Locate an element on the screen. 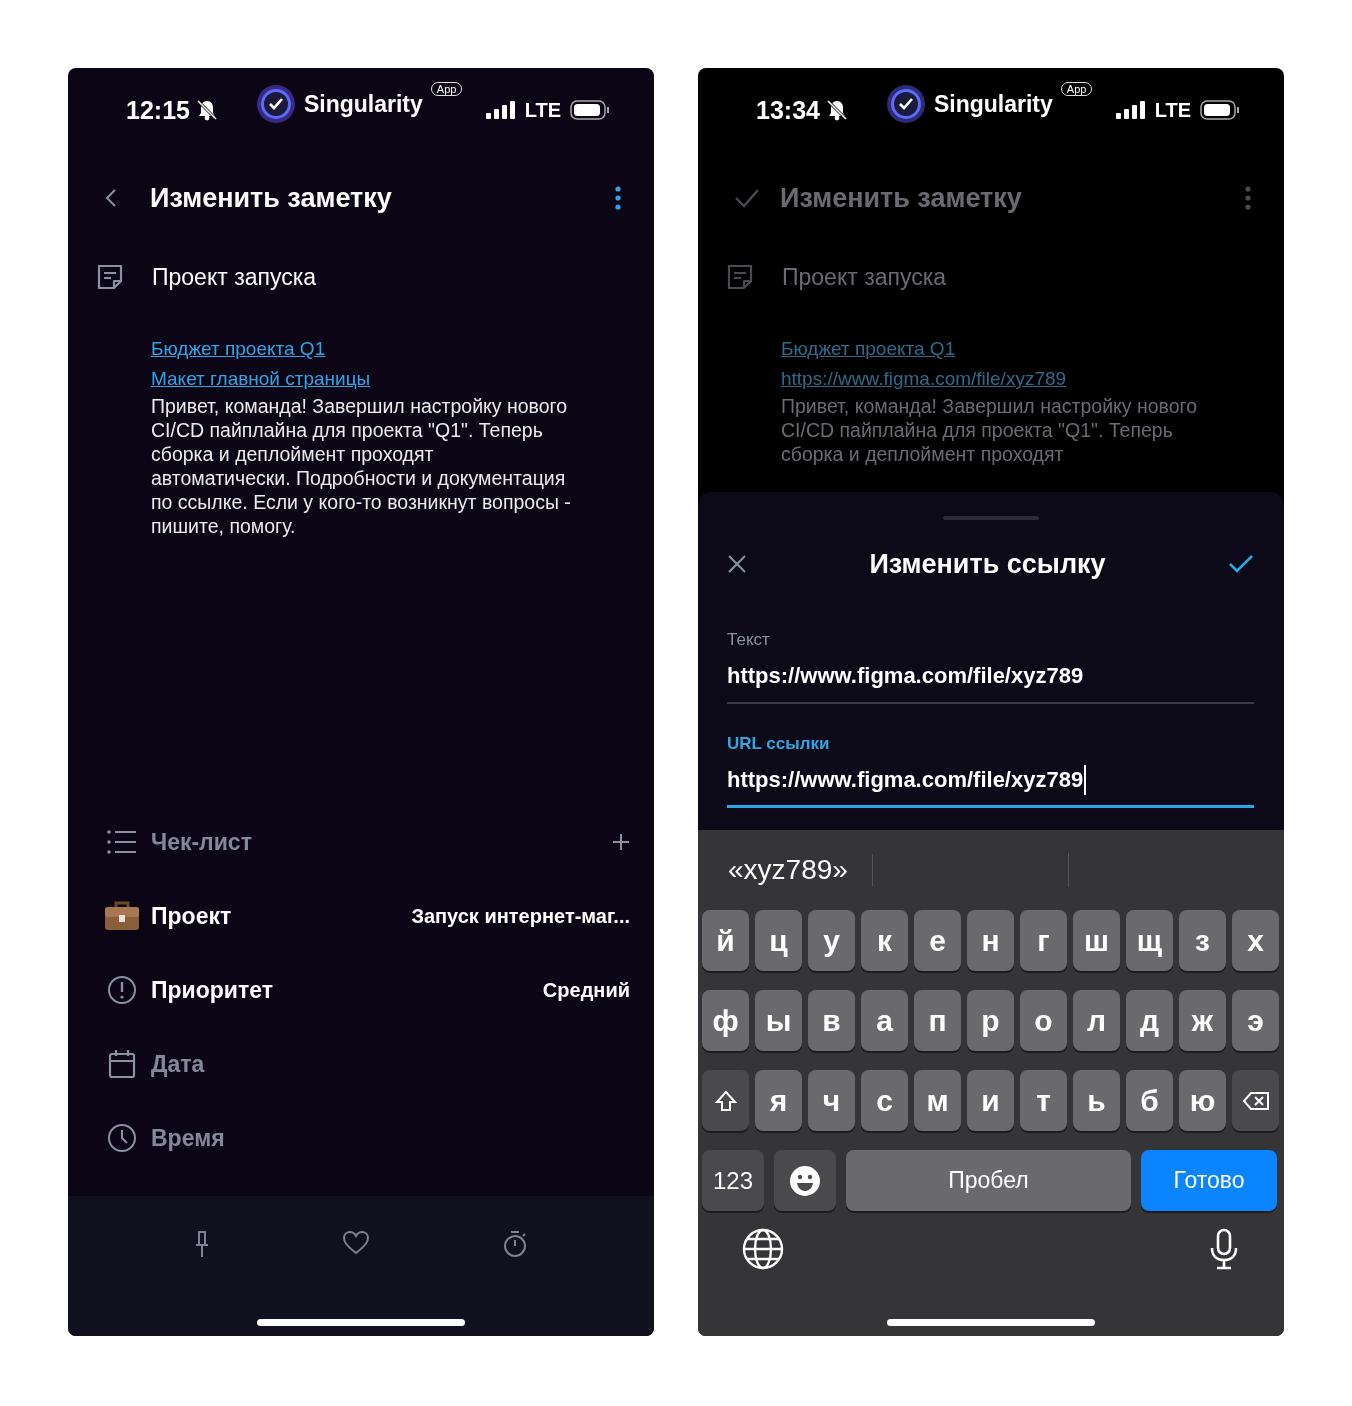  field-label: Текст is located at coordinates (749, 640).